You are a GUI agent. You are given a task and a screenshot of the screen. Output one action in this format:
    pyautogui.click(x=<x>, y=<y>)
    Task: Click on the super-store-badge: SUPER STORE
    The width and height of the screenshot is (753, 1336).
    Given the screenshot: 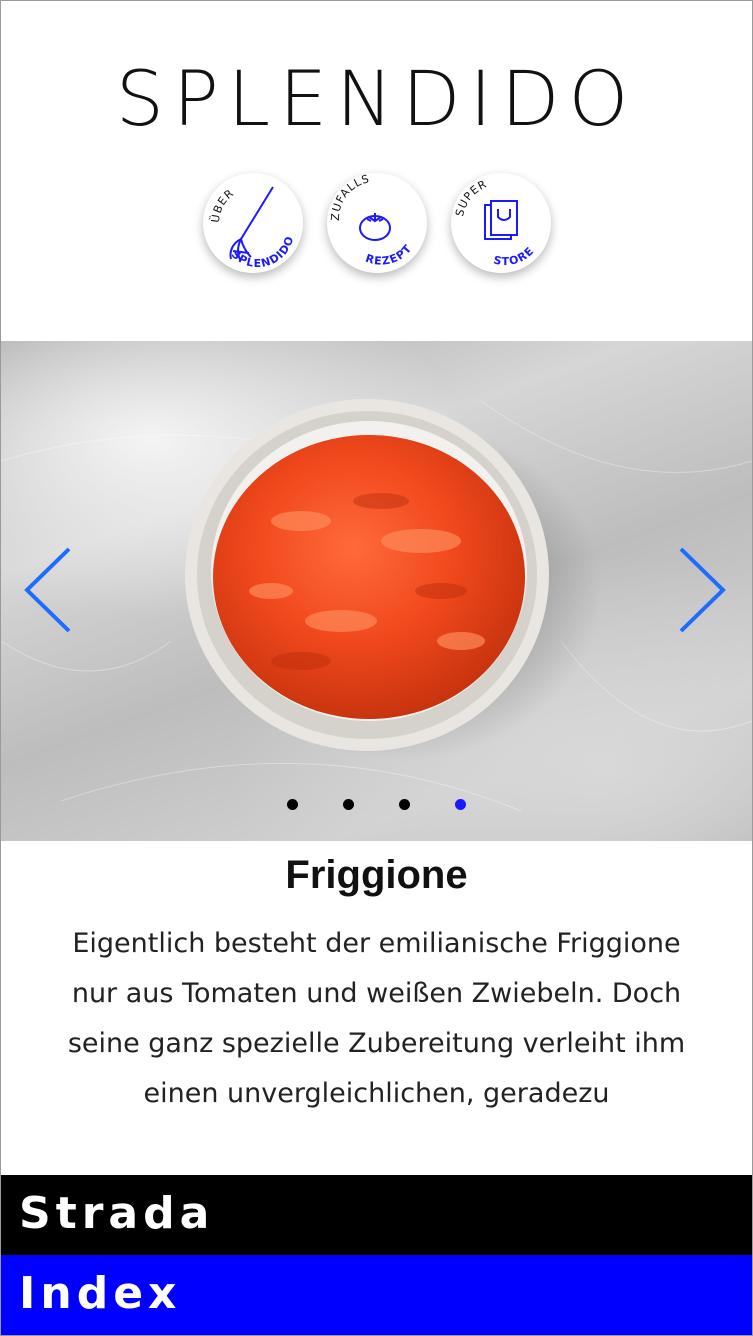 What is the action you would take?
    pyautogui.click(x=501, y=223)
    